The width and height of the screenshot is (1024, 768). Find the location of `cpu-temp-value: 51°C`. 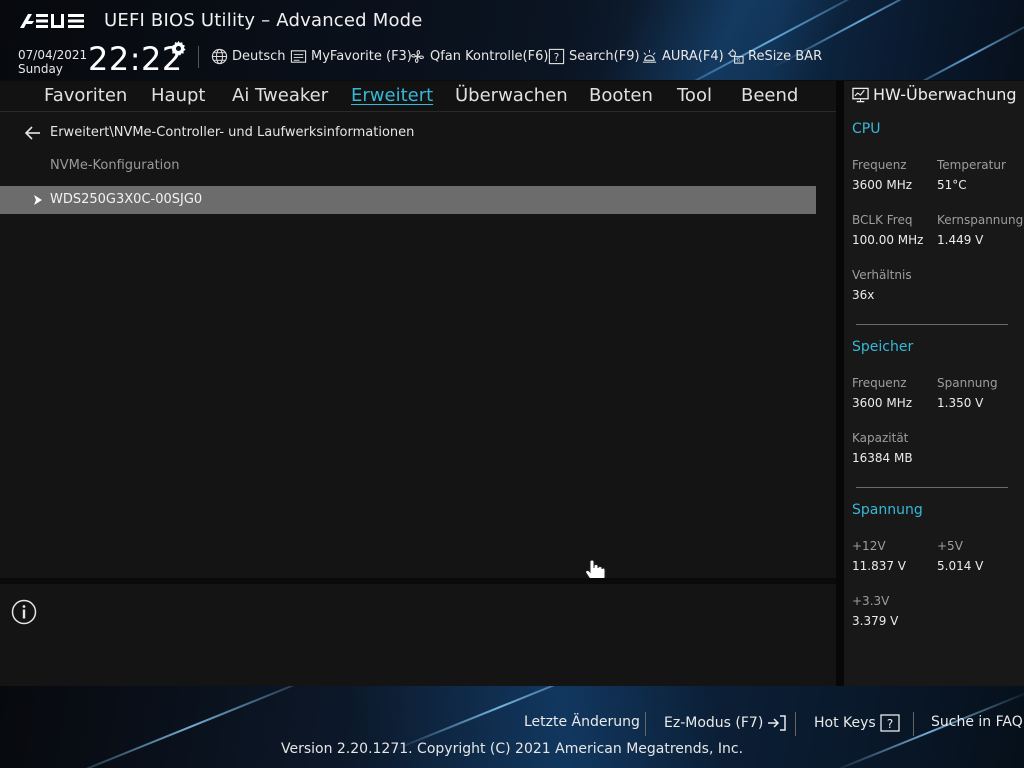

cpu-temp-value: 51°C is located at coordinates (952, 185).